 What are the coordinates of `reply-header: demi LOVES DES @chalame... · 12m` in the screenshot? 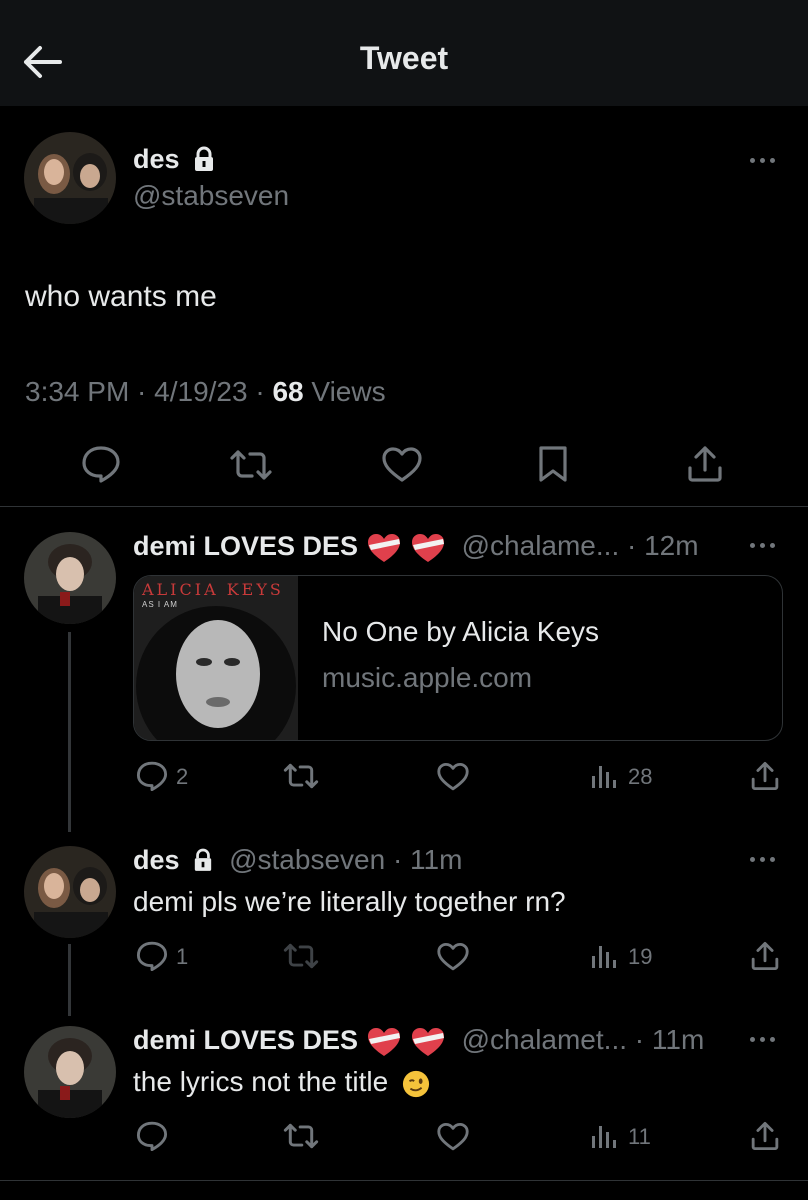 It's located at (416, 547).